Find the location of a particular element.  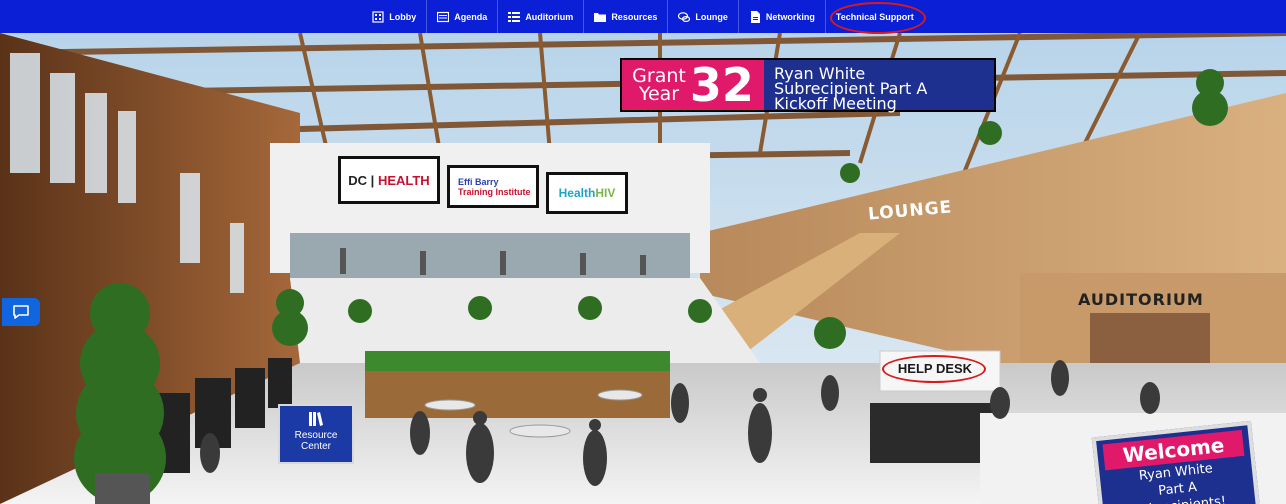

nav-lobby: Lobby is located at coordinates (395, 16).